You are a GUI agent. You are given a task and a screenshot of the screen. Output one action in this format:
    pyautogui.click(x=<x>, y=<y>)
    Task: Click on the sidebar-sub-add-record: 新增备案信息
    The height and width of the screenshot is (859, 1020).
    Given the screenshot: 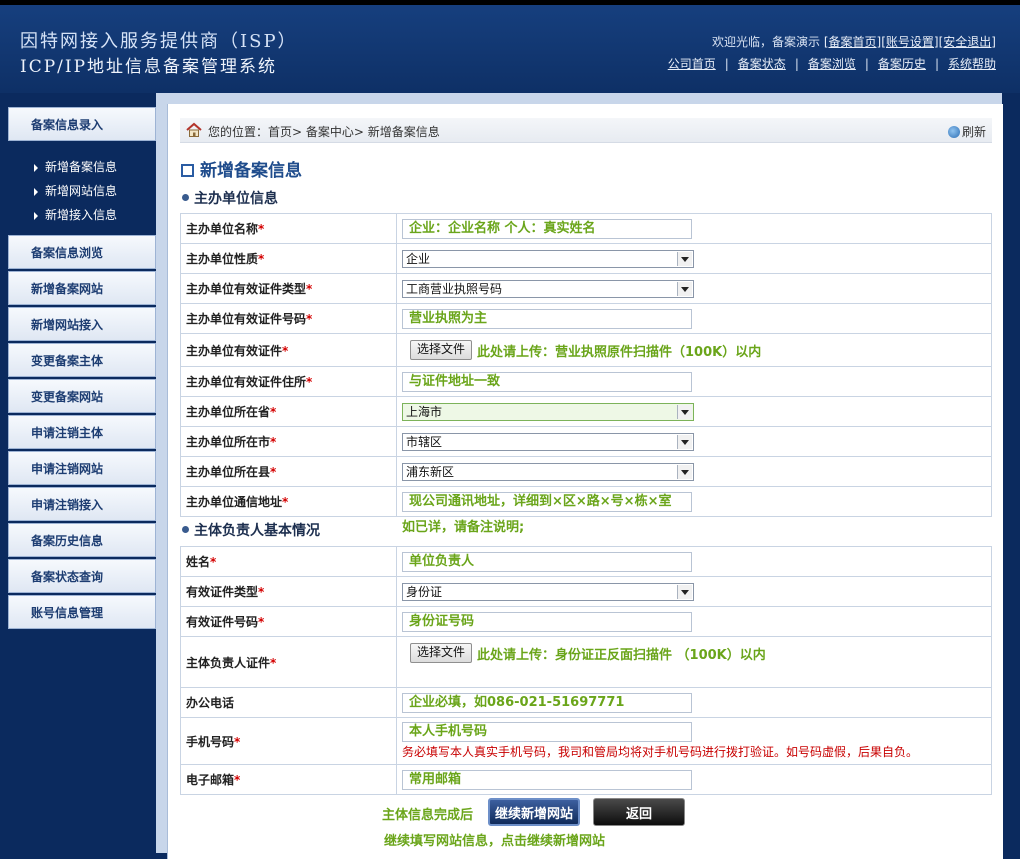 What is the action you would take?
    pyautogui.click(x=75, y=166)
    